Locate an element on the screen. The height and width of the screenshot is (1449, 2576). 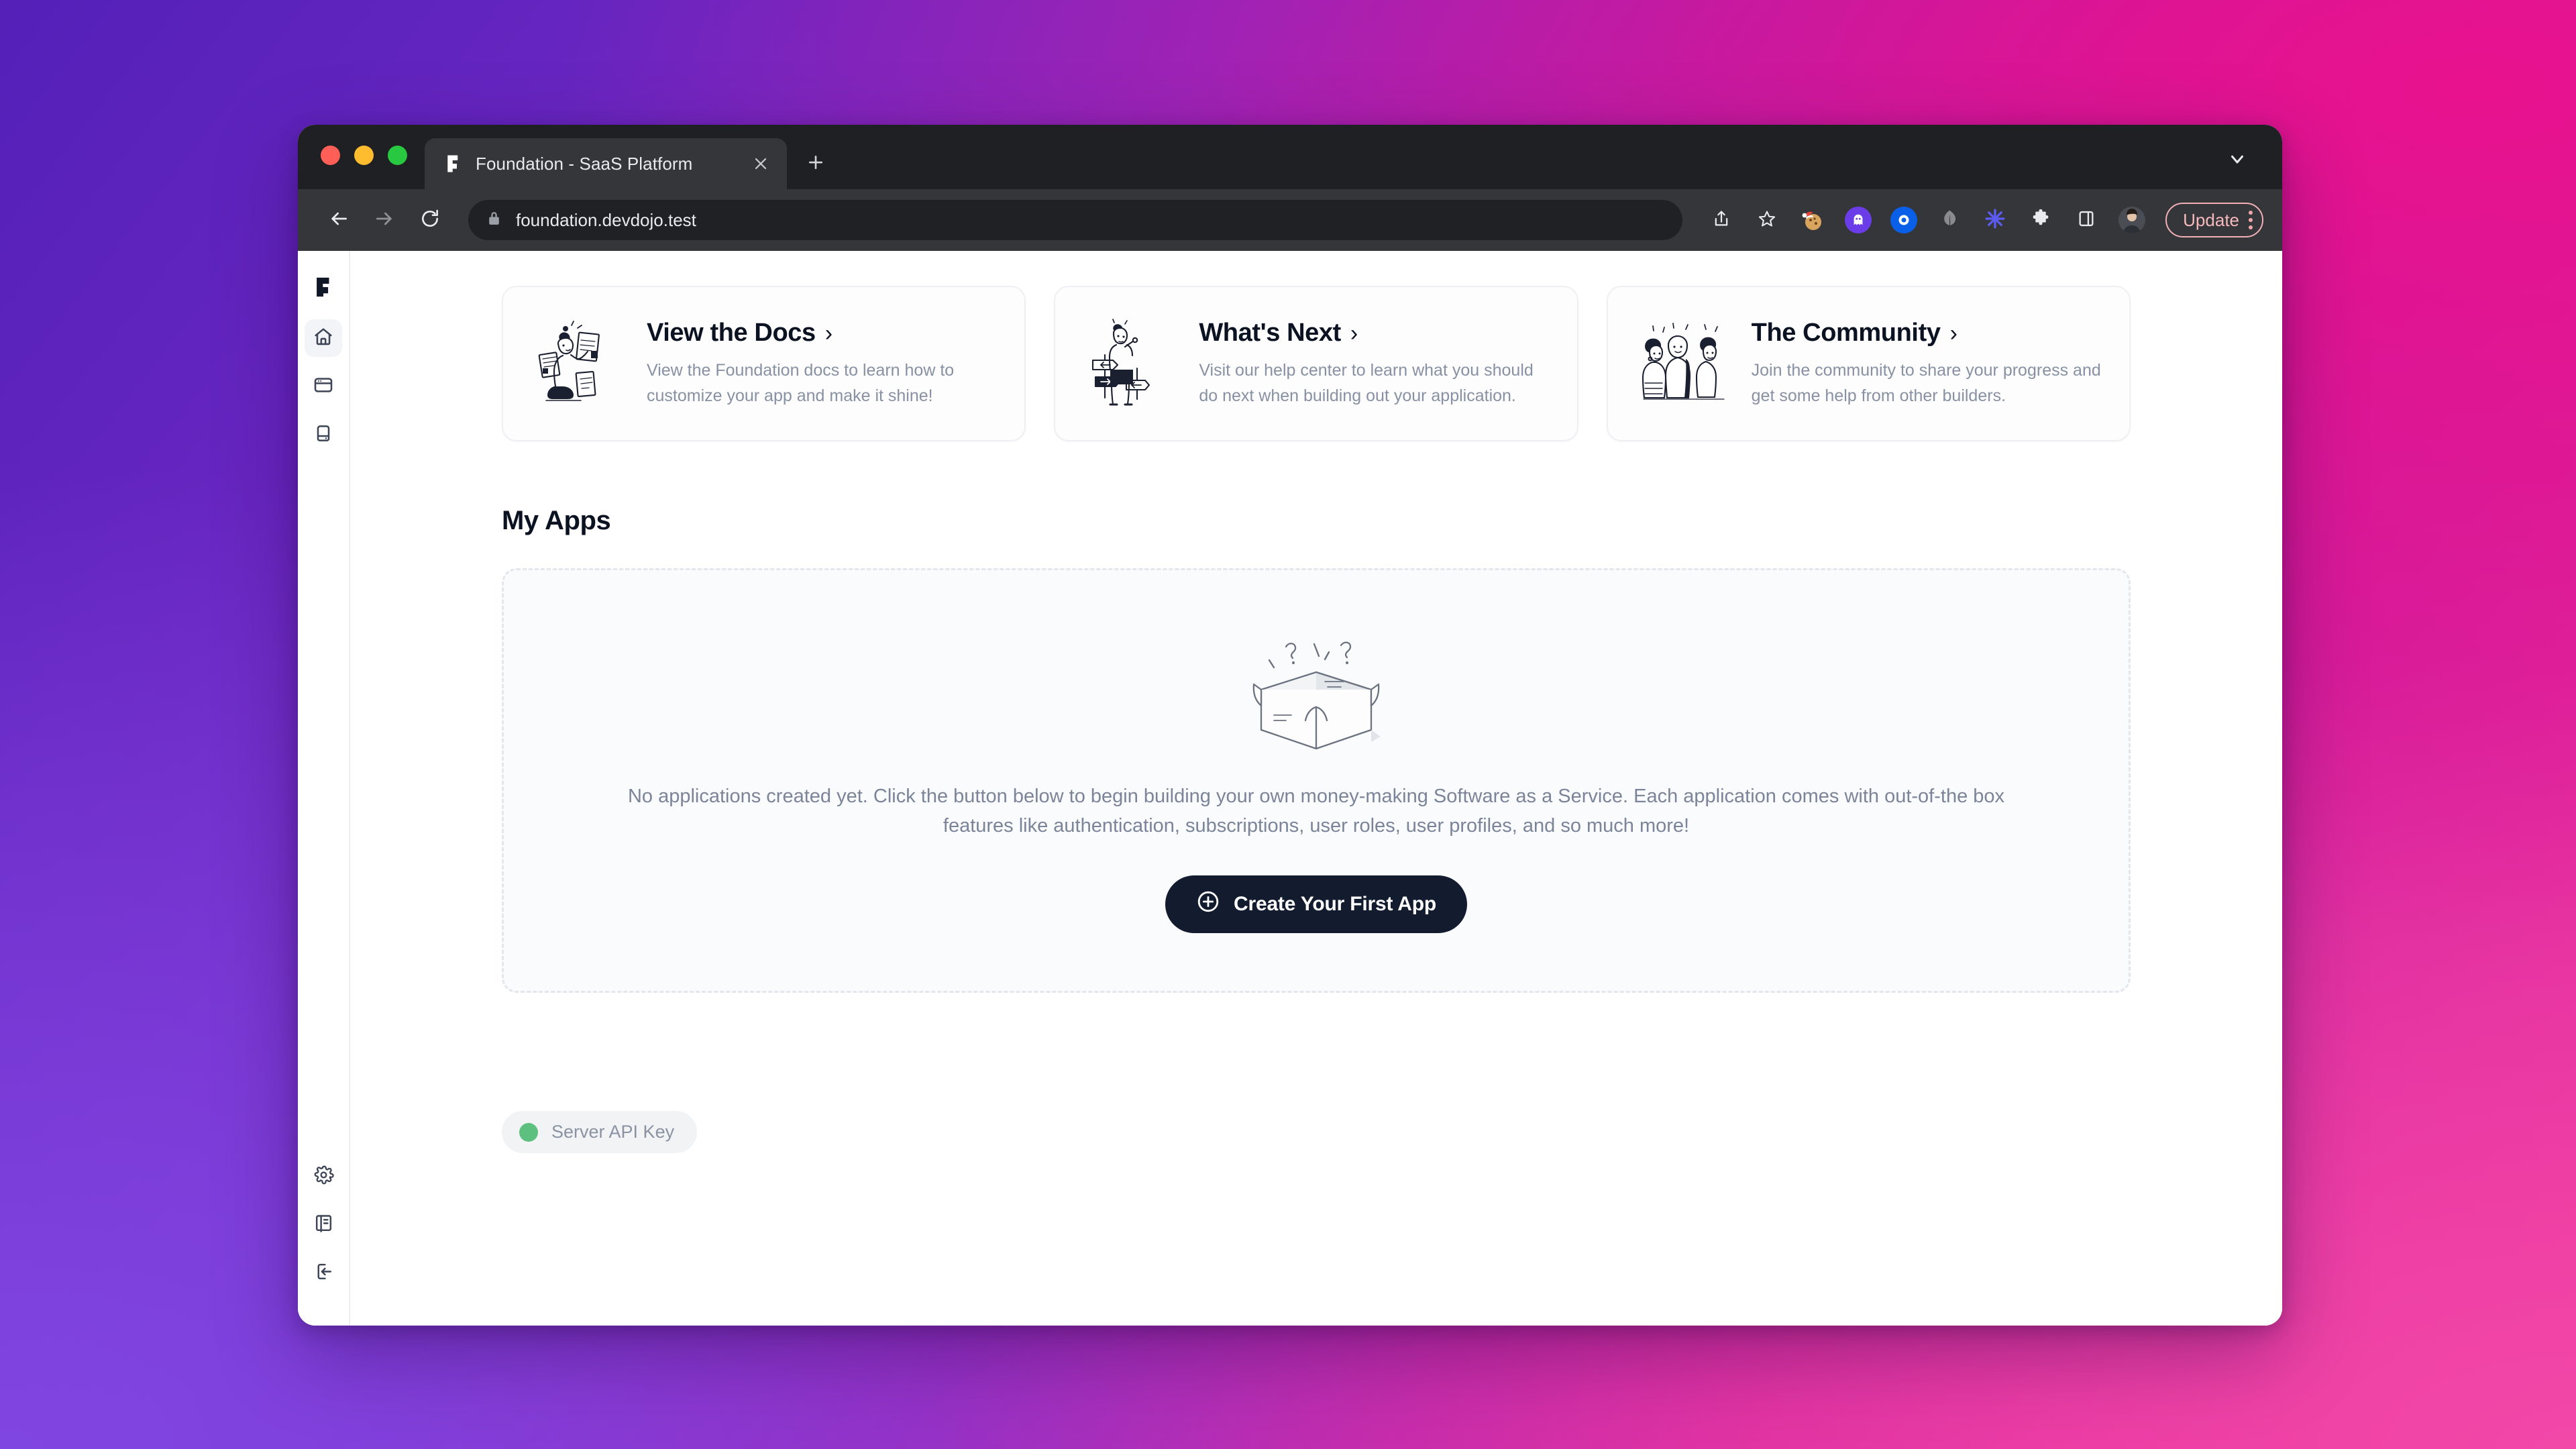
person-with-signposts-illustration is located at coordinates (1131, 363).